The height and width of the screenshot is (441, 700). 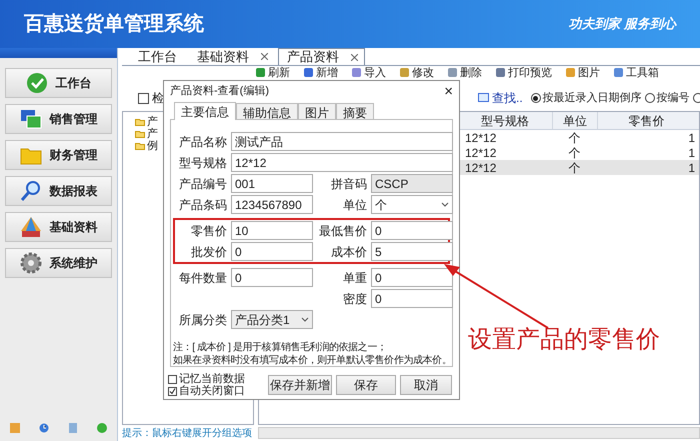 What do you see at coordinates (58, 83) in the screenshot?
I see `sidebar-button: 工作台` at bounding box center [58, 83].